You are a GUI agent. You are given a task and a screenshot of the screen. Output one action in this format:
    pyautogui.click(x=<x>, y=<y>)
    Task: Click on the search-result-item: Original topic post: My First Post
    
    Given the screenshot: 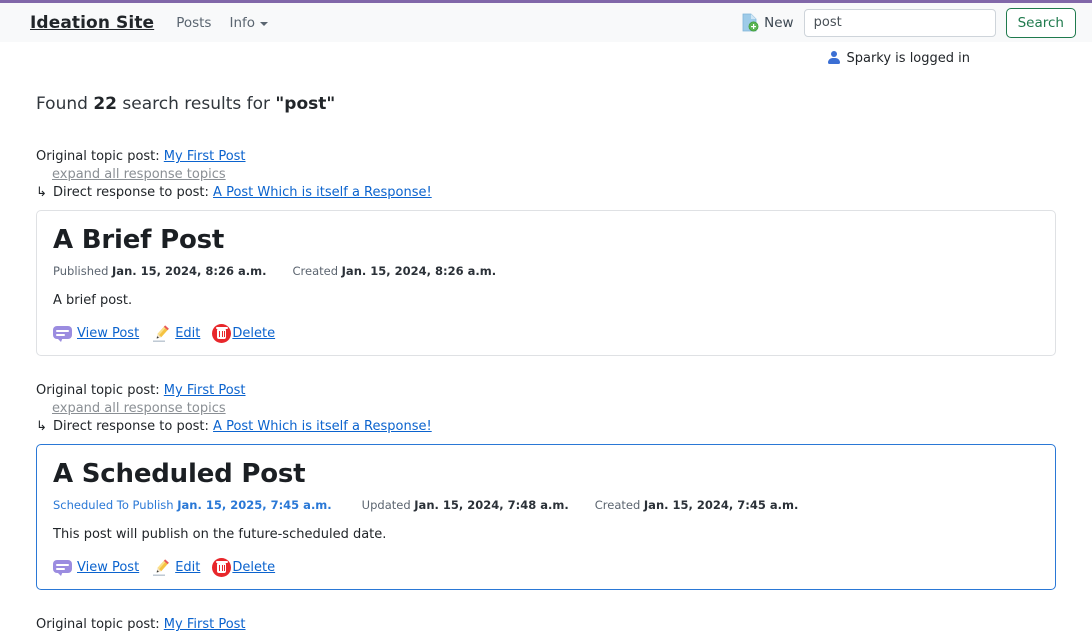 What is the action you would take?
    pyautogui.click(x=546, y=625)
    